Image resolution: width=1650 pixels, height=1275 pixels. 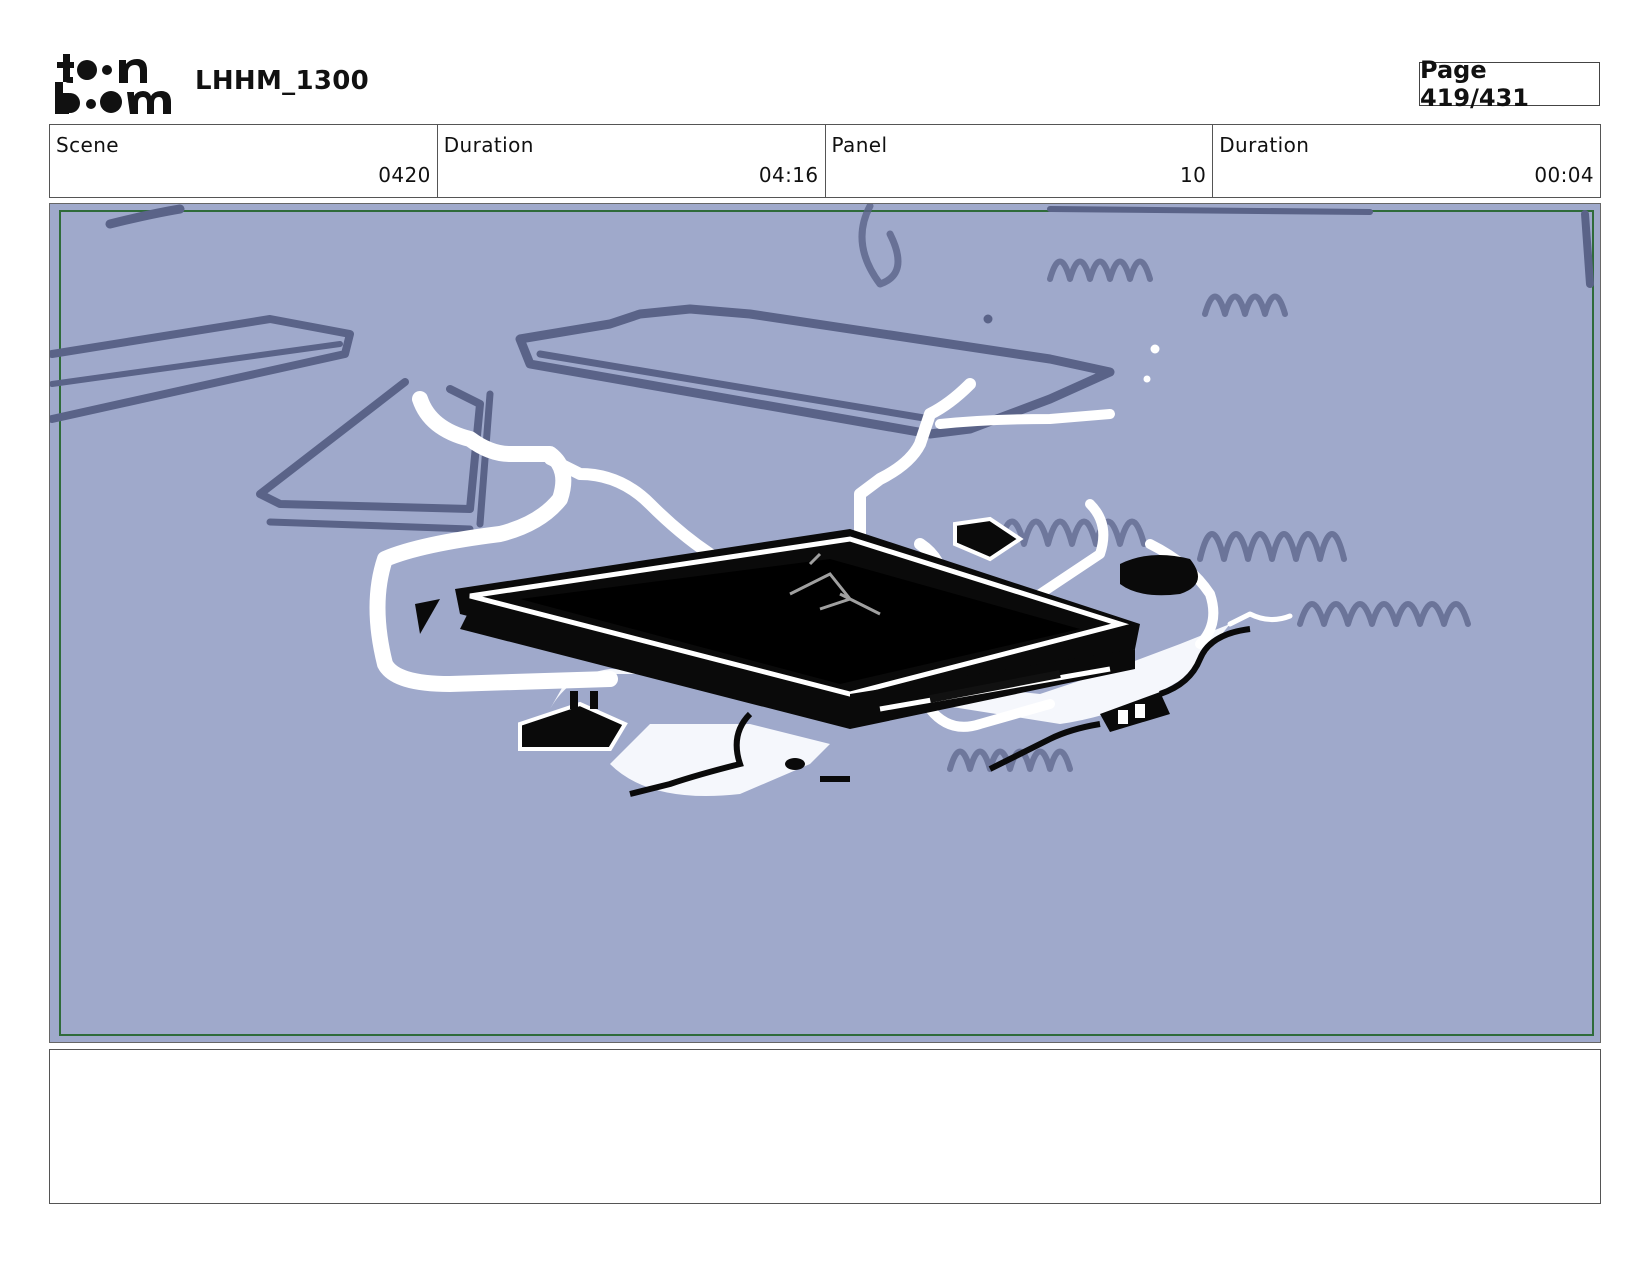 What do you see at coordinates (1020, 161) in the screenshot?
I see `panel-cell: Panel 10` at bounding box center [1020, 161].